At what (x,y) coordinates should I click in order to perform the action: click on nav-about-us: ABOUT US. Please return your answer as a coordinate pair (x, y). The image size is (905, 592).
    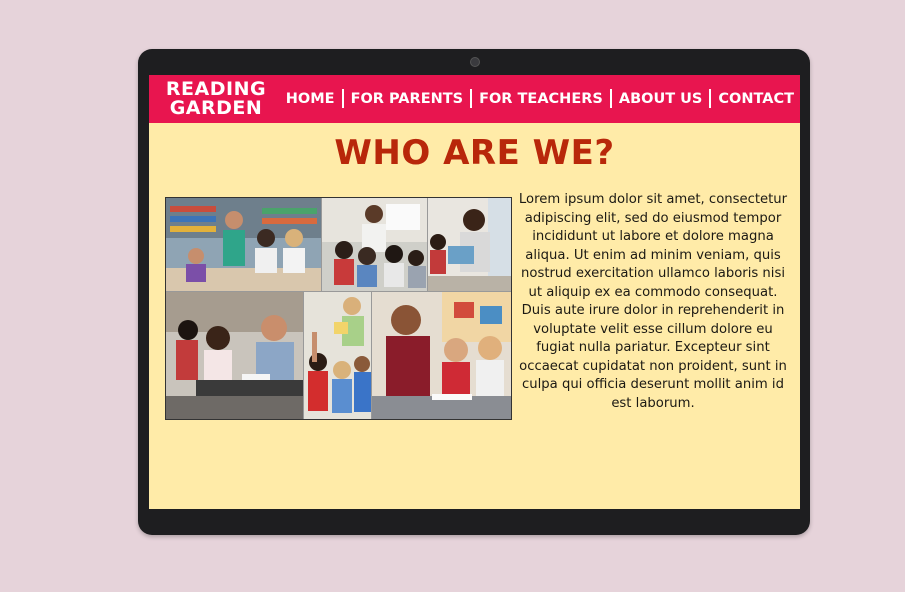
    Looking at the image, I should click on (661, 99).